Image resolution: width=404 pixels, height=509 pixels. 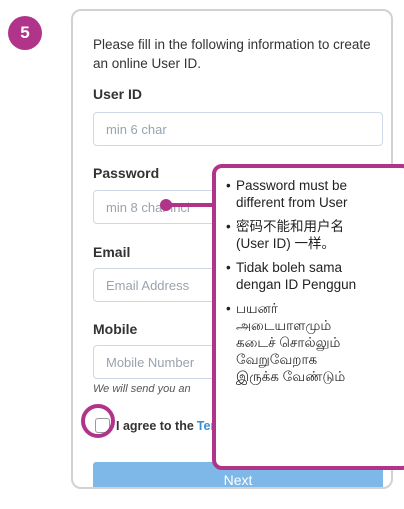 What do you see at coordinates (292, 194) in the screenshot?
I see `note-text: Password must be different from User` at bounding box center [292, 194].